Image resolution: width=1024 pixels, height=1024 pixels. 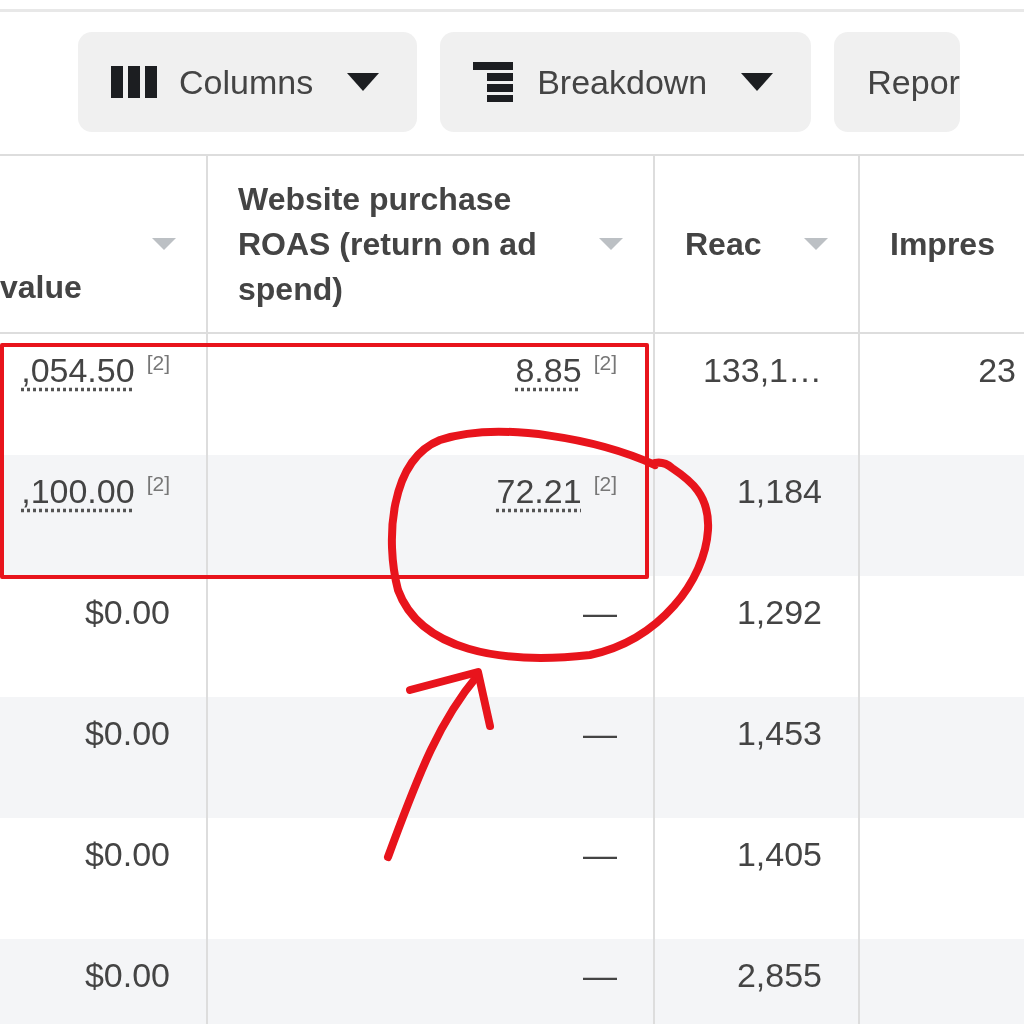 I want to click on cell-value: ,100.00, so click(x=78, y=491).